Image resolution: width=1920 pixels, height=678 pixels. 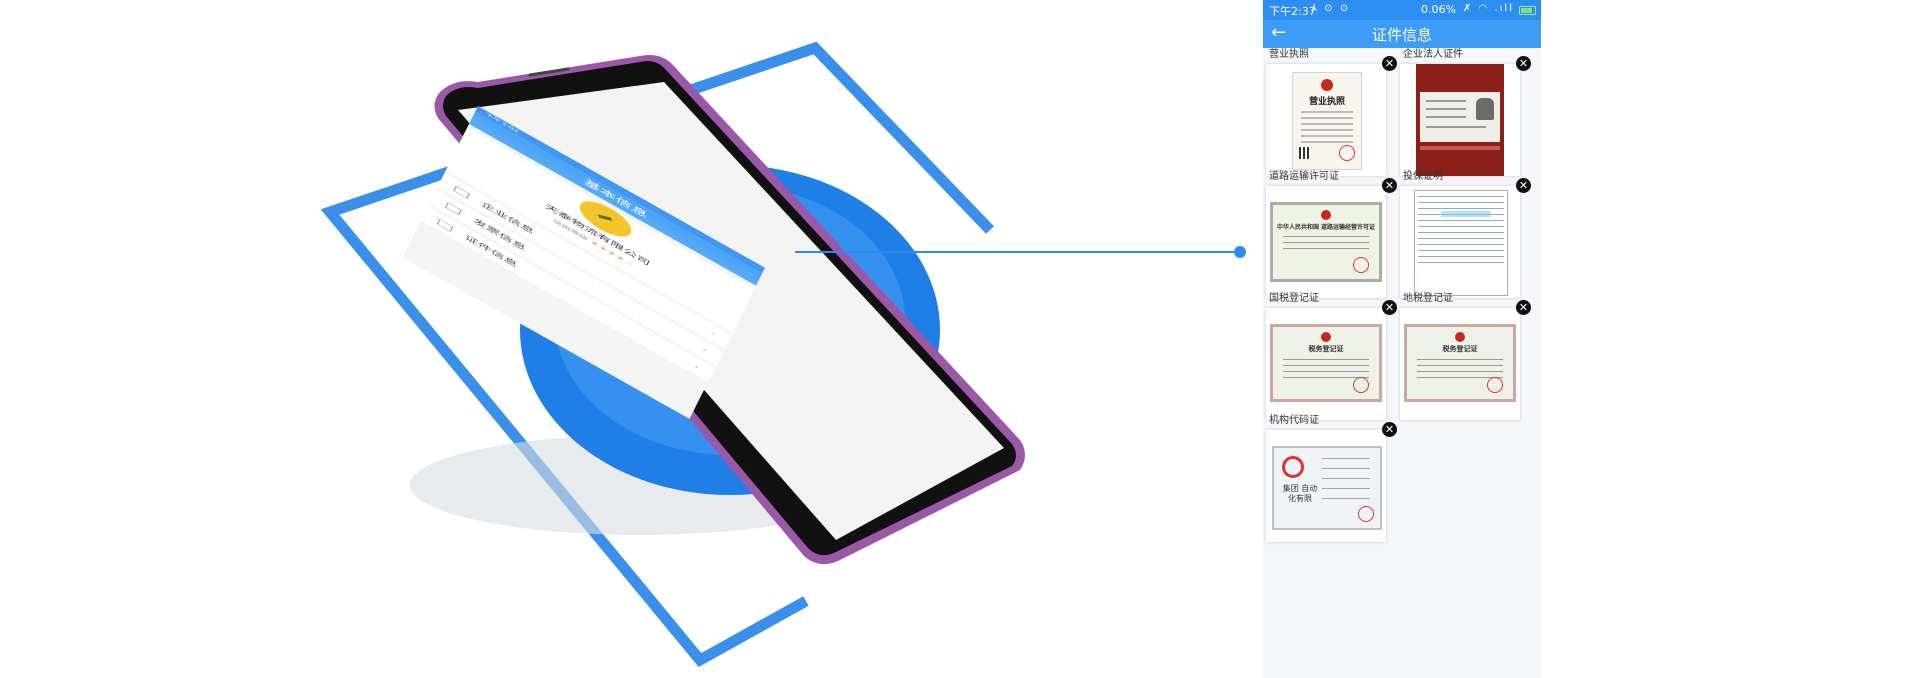 I want to click on cert-local-tax: 地税登记证 税务登记证 ✕, so click(x=1465, y=356).